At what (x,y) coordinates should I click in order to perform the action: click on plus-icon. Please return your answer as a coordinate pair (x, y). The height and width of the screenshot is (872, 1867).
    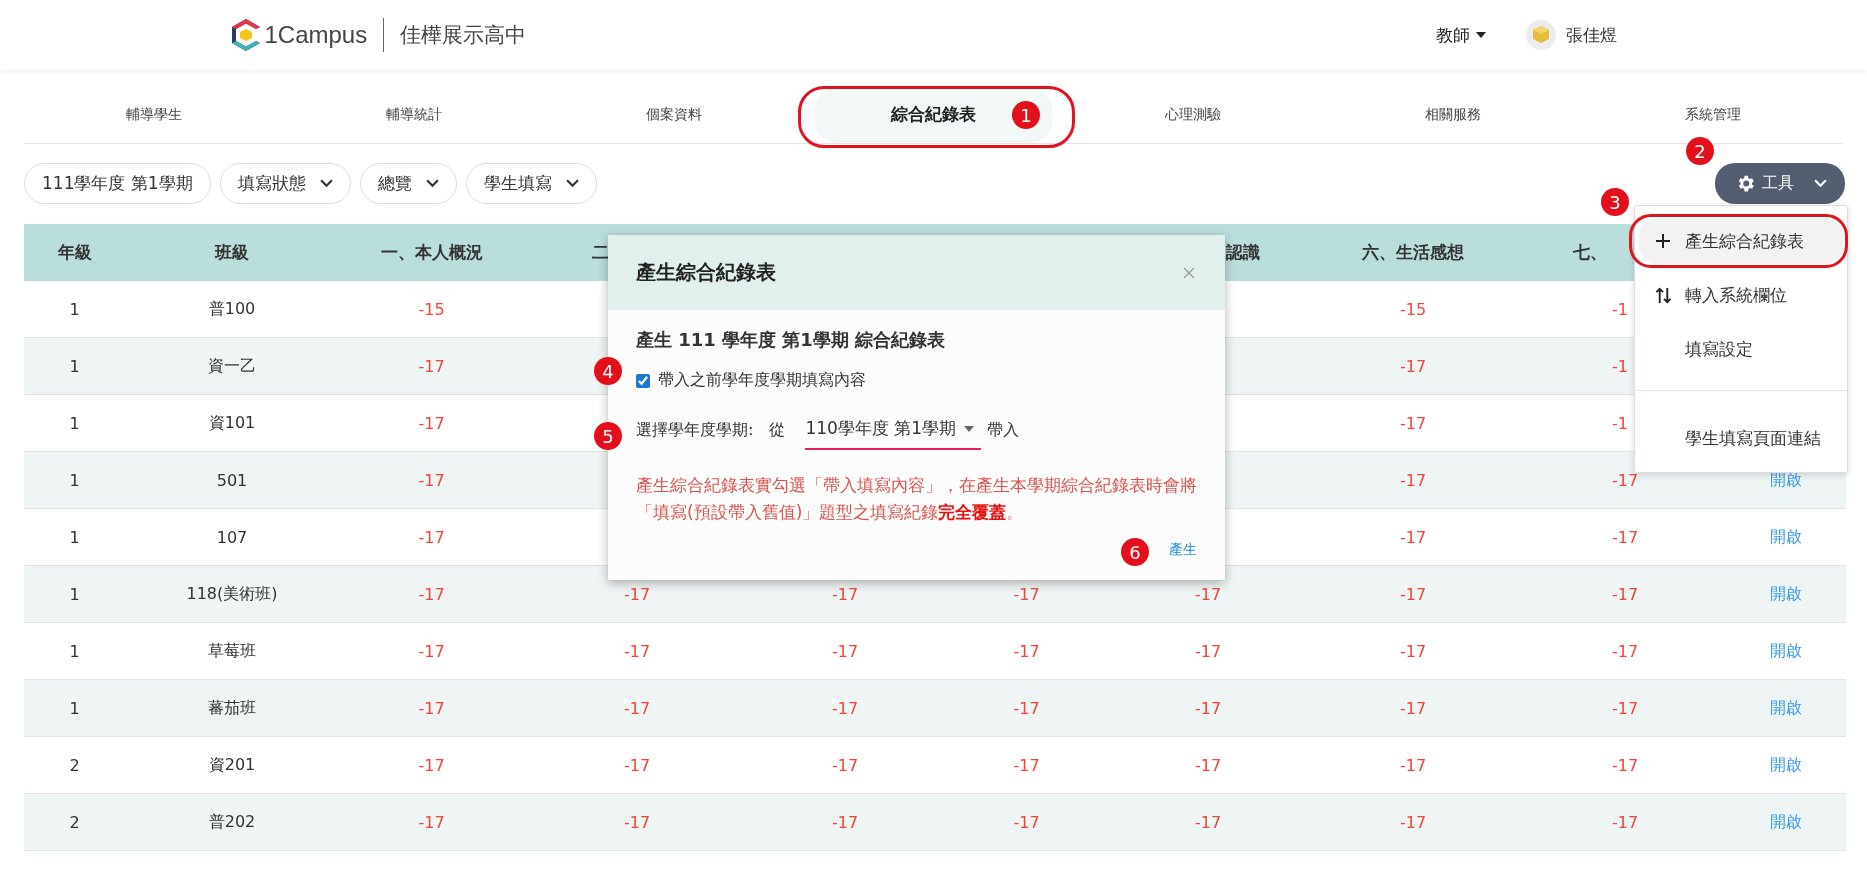
    Looking at the image, I should click on (1663, 241).